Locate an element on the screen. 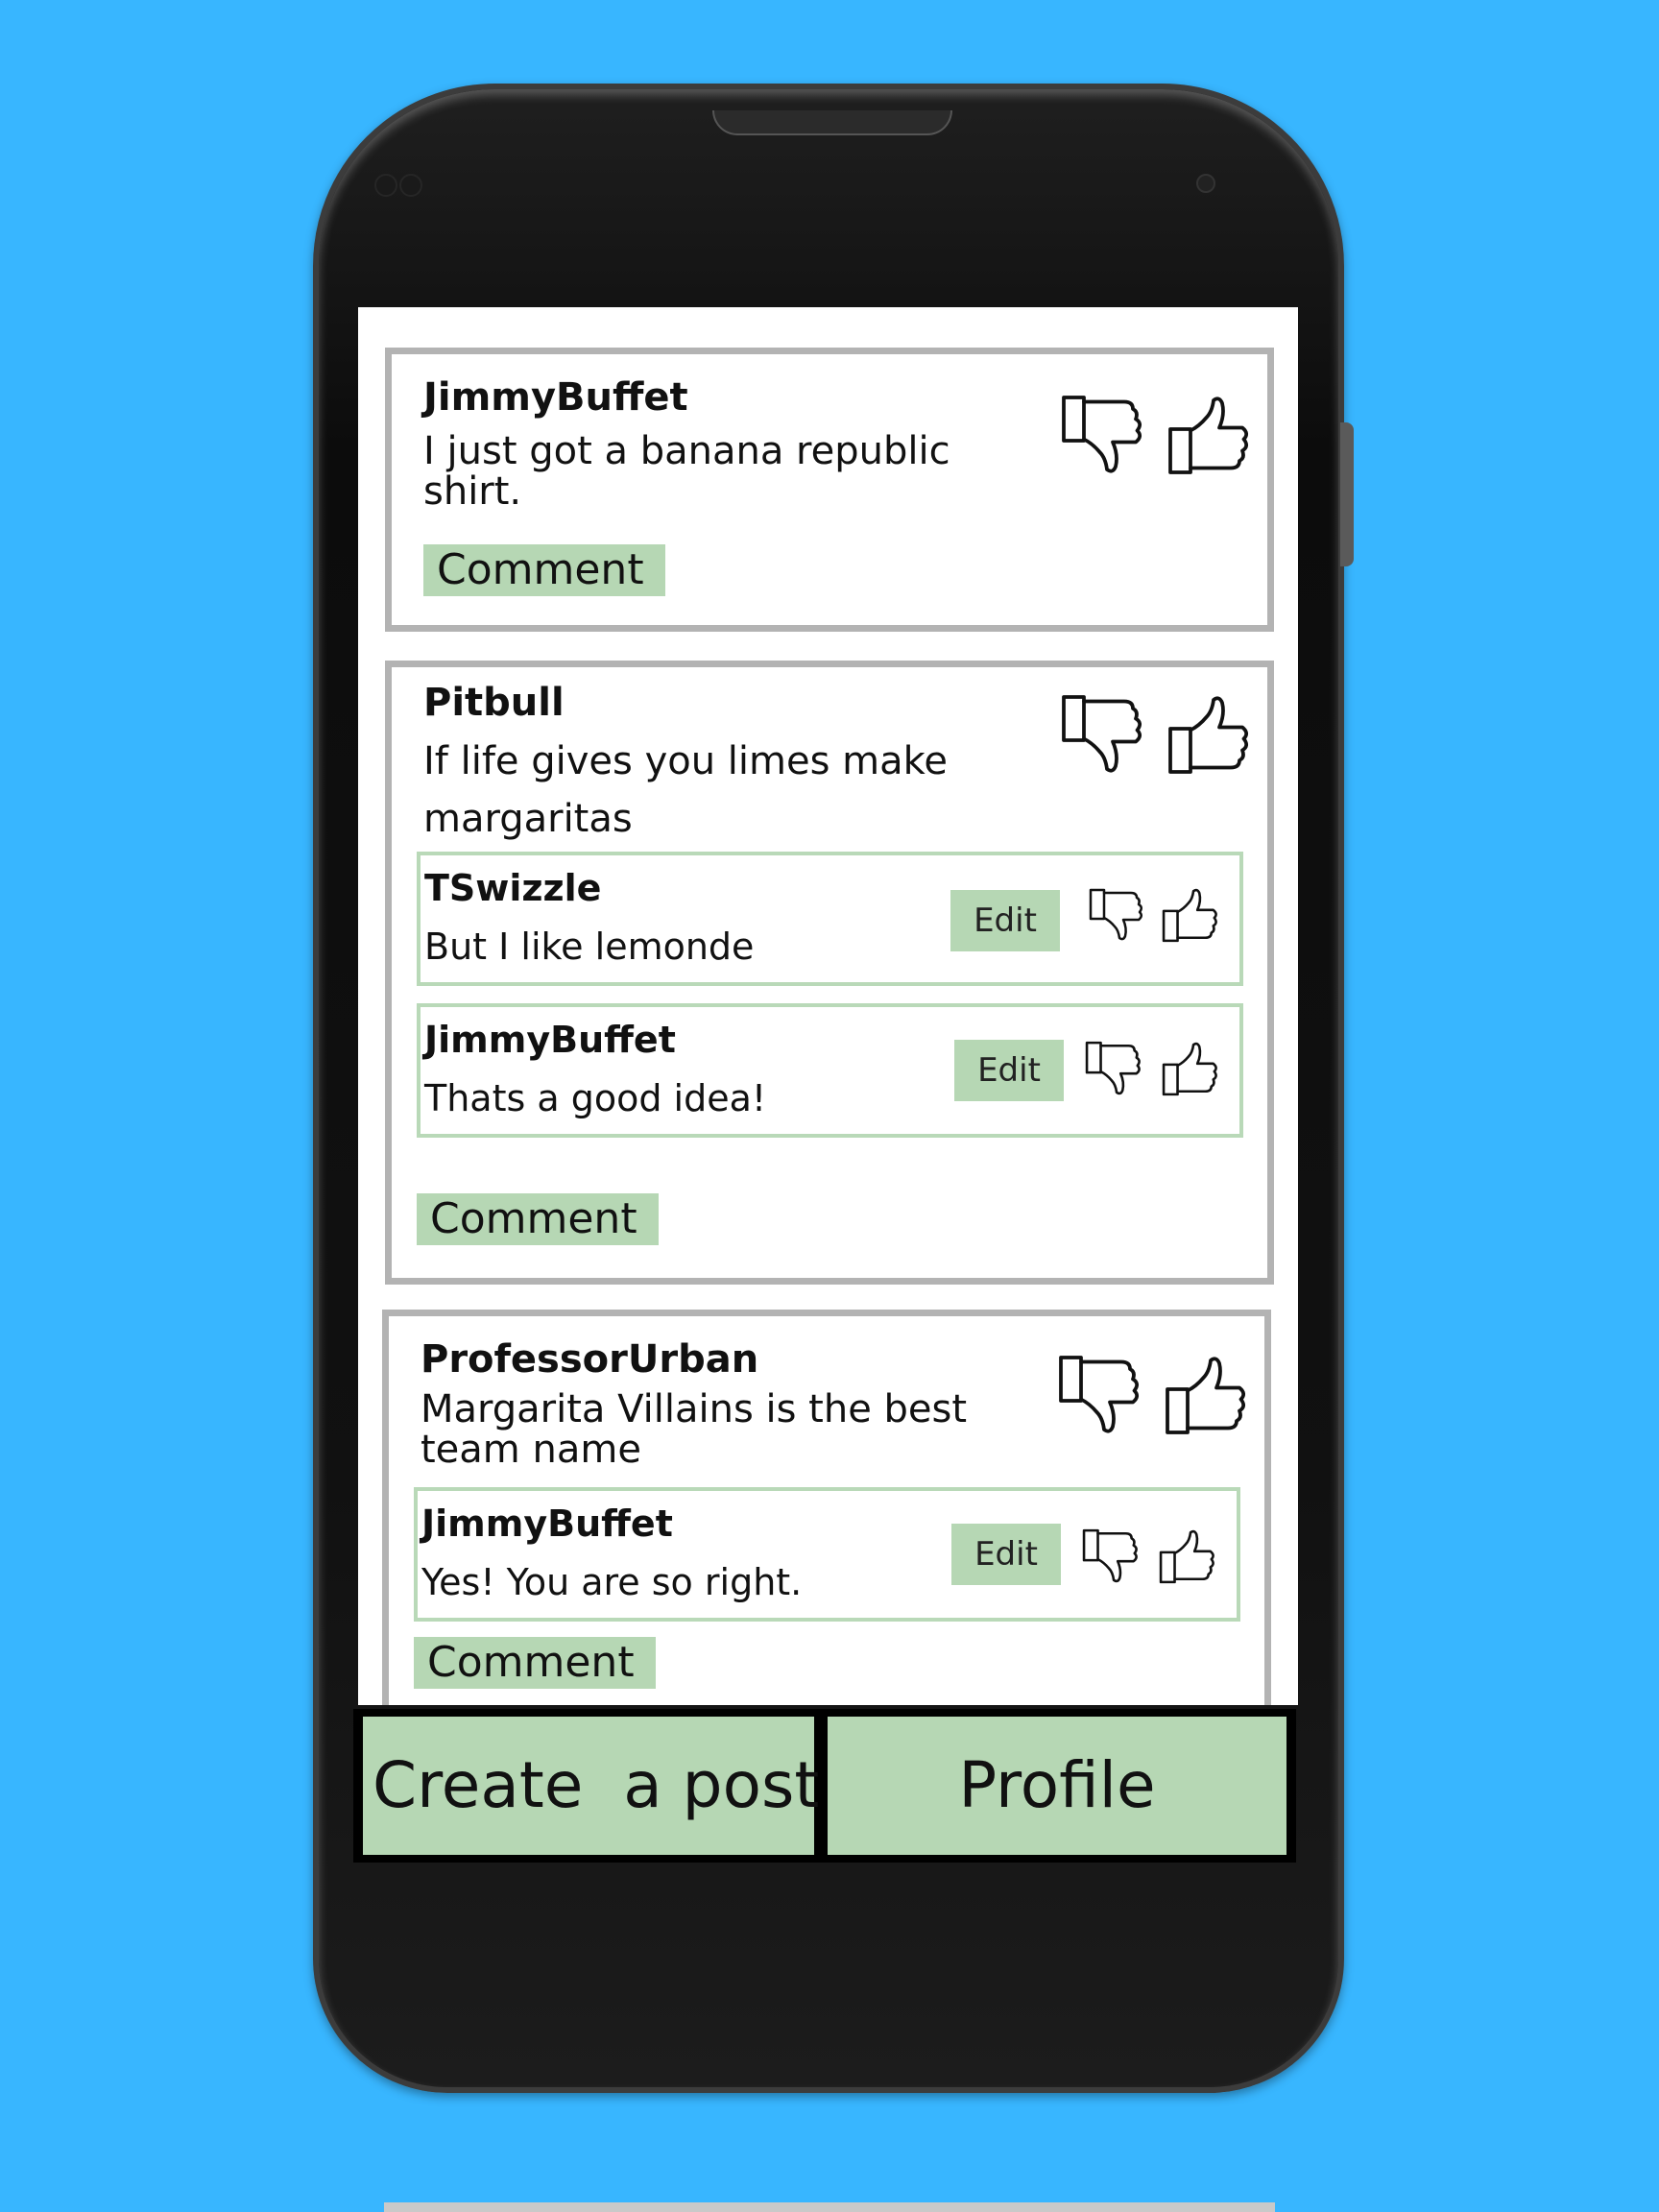 This screenshot has width=1659, height=2212. reply-author: TSwizzle is located at coordinates (513, 888).